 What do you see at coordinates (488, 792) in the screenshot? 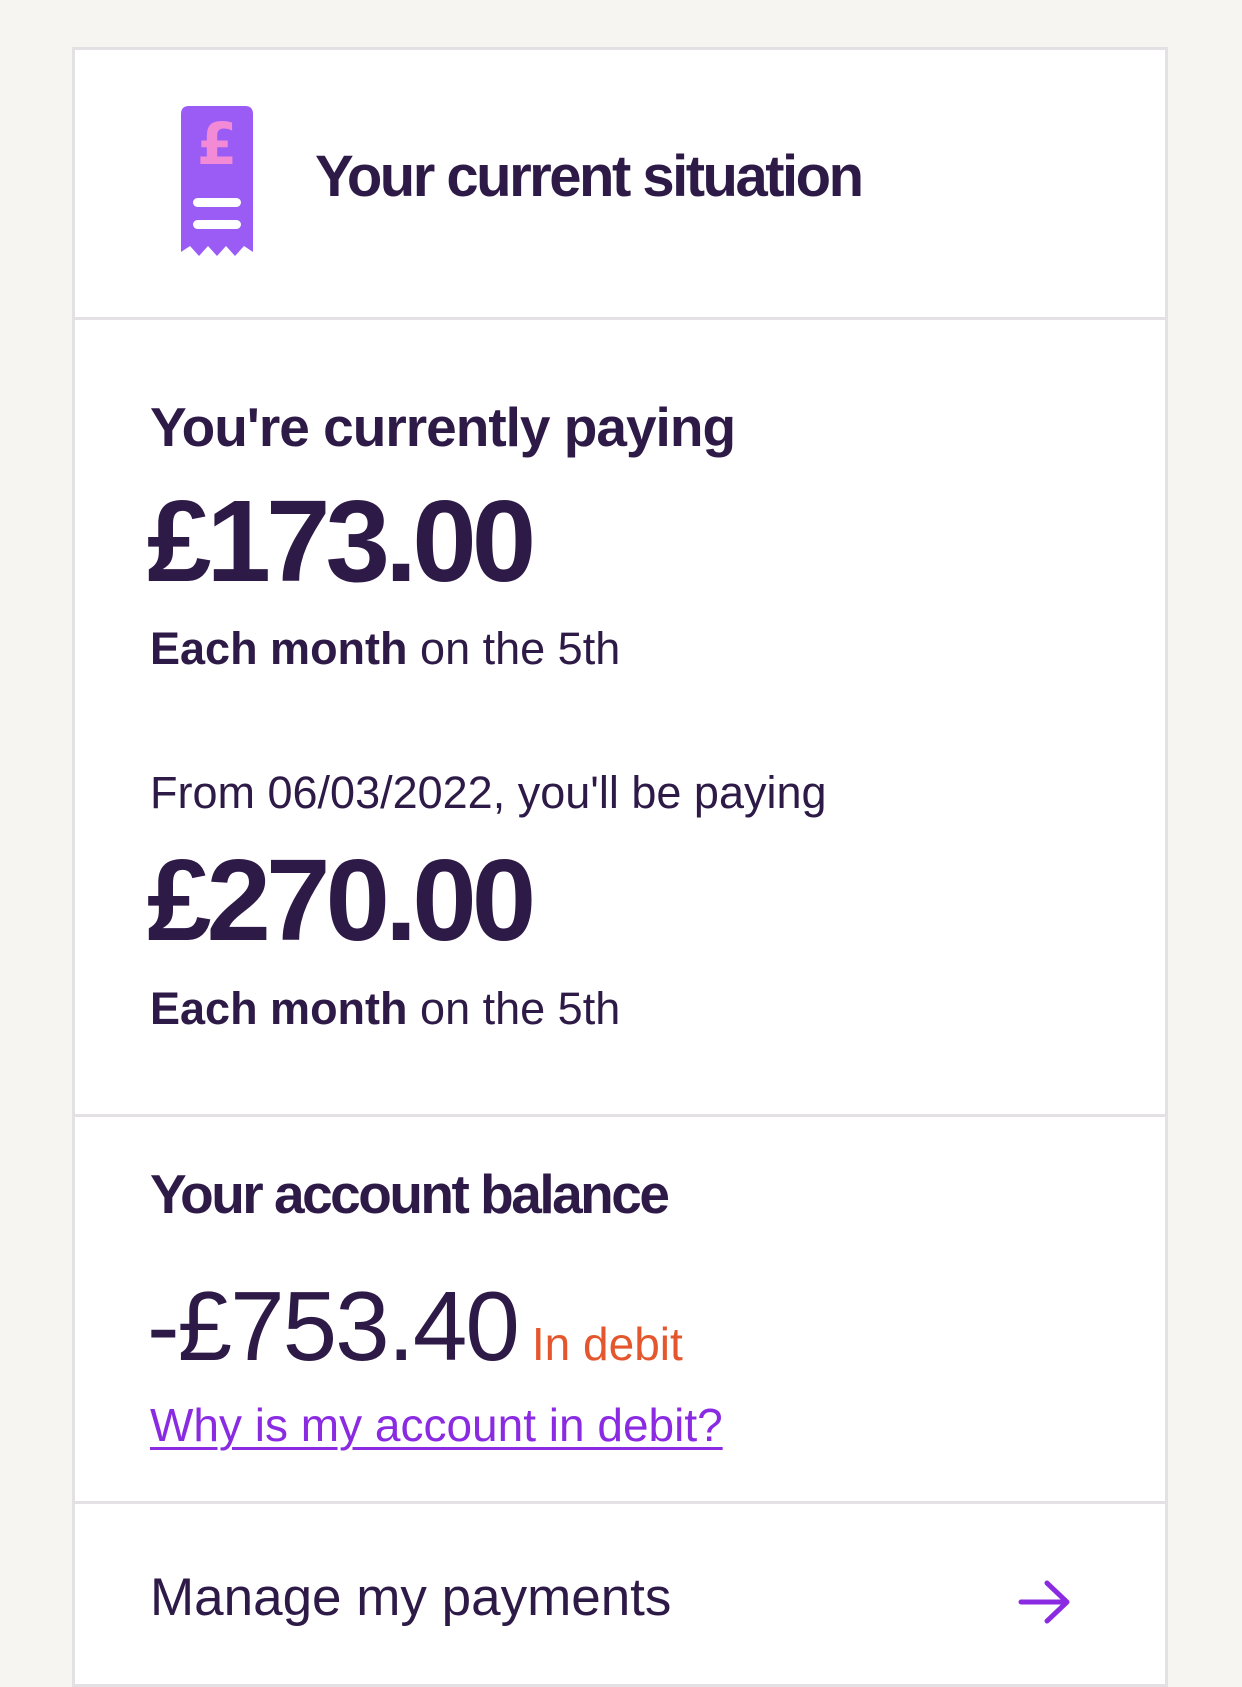
I see `future-payment-lead: From 06/03/2022, you'll be paying` at bounding box center [488, 792].